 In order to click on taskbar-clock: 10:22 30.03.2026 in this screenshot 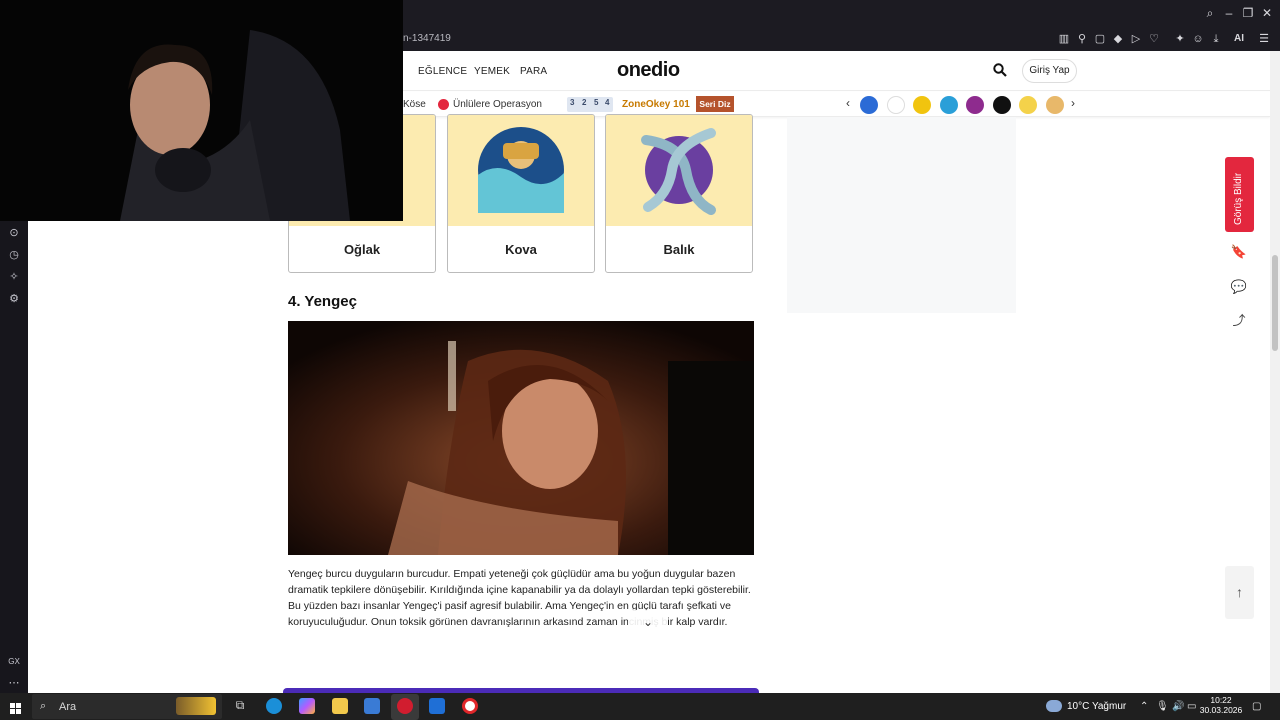, I will do `click(1221, 705)`.